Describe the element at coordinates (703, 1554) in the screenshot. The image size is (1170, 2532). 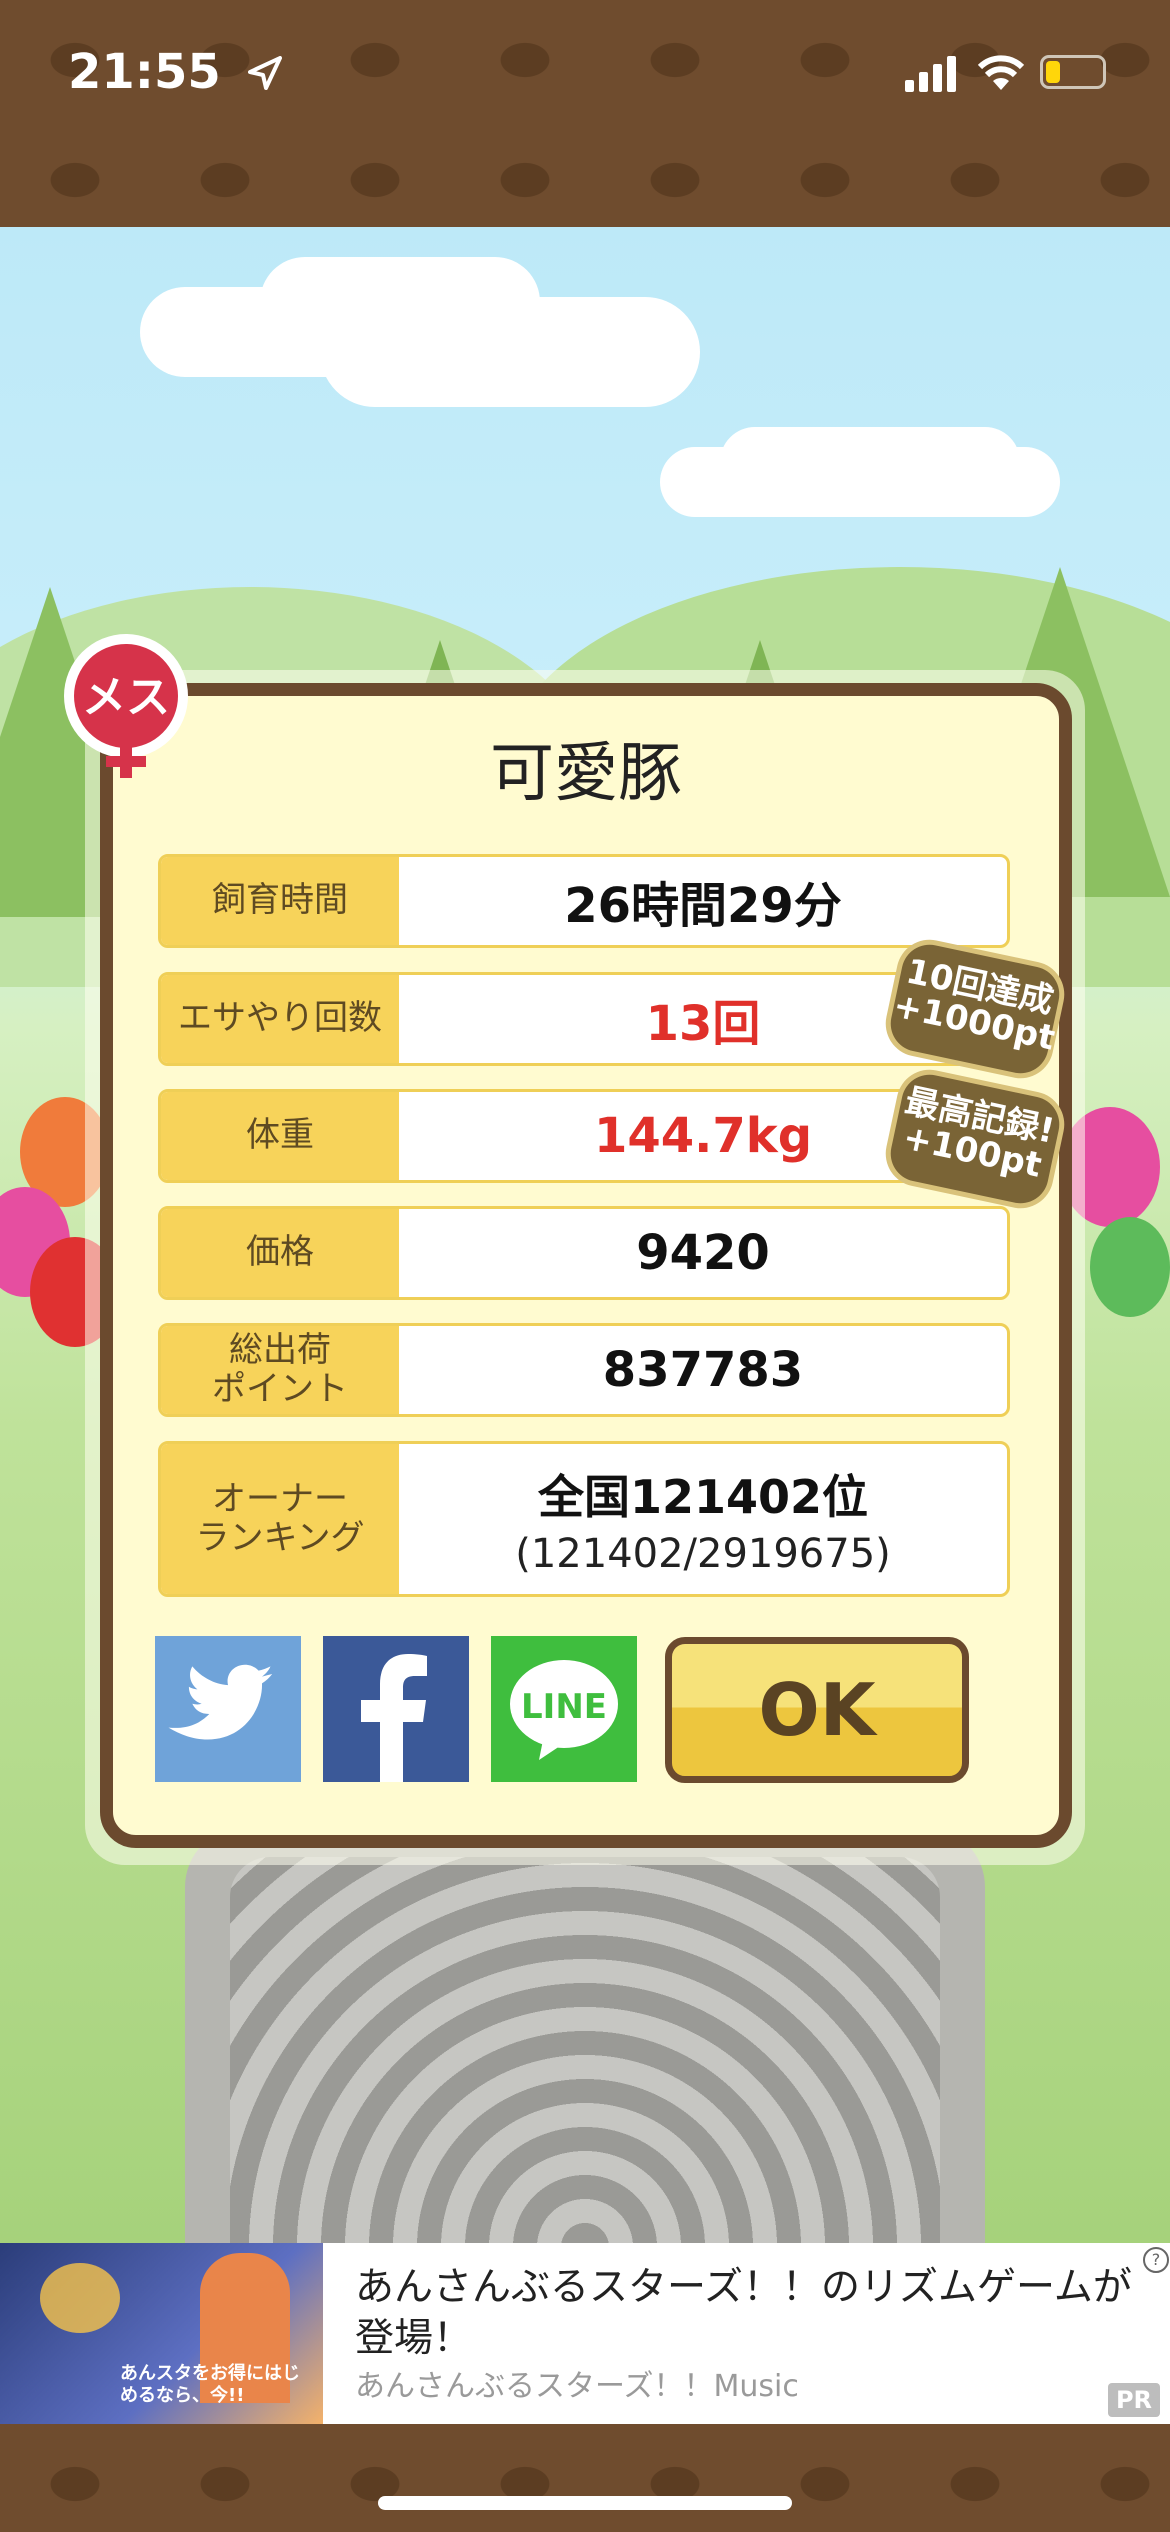
I see `ranking-detail: (121402/2919675)` at that location.